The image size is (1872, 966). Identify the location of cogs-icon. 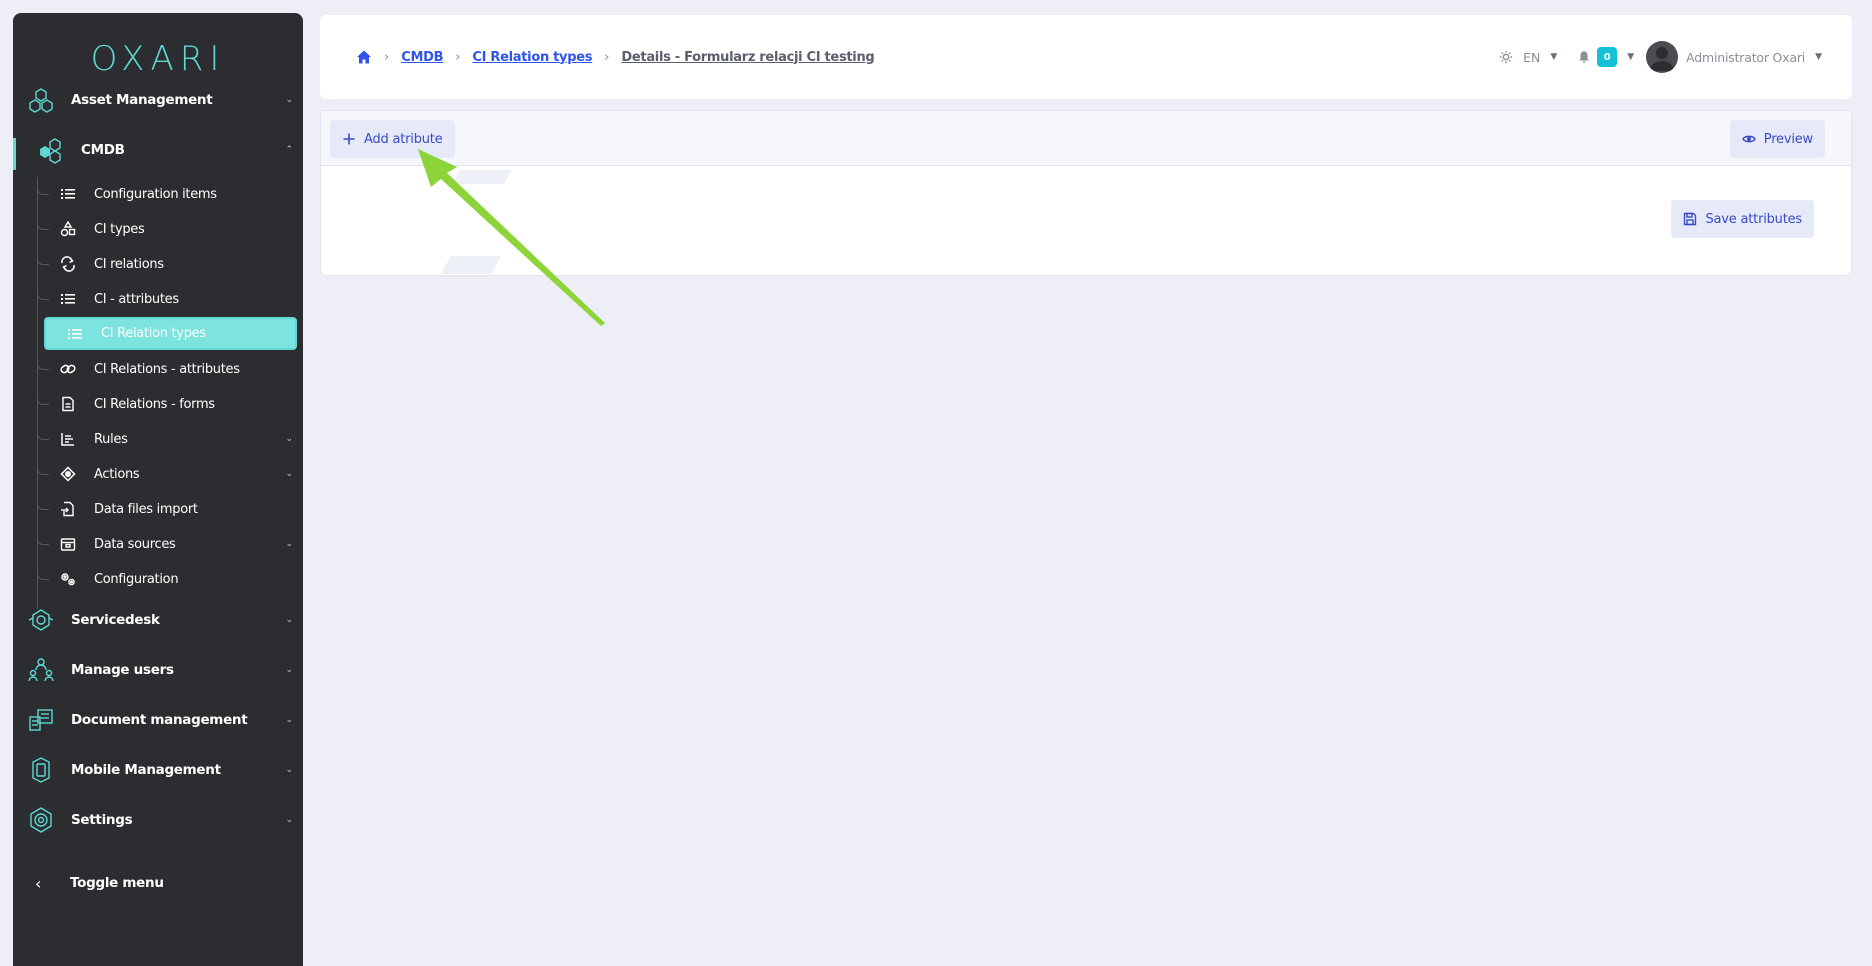
(68, 579).